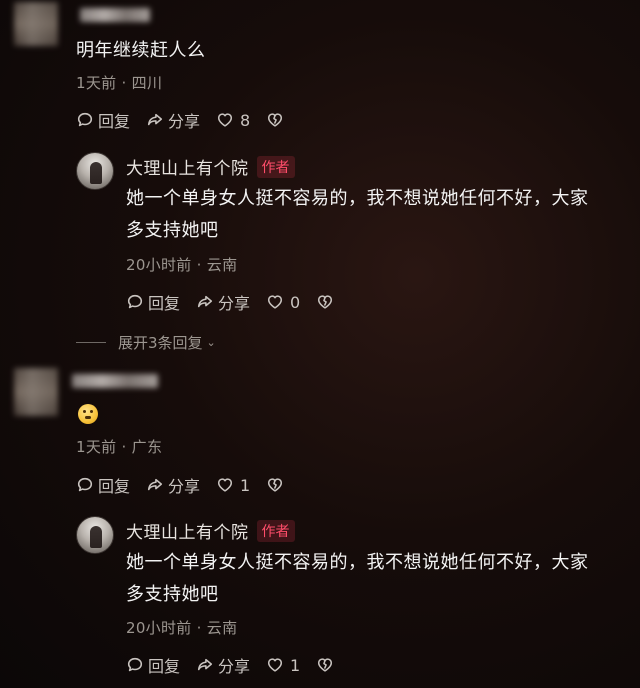  I want to click on expand-replies-button: 展开3条回复 ⌄, so click(146, 342).